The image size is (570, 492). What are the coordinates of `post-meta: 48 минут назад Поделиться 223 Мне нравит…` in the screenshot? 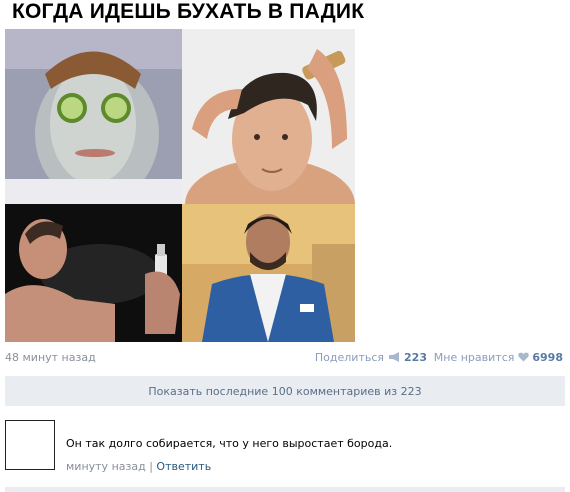 It's located at (284, 360).